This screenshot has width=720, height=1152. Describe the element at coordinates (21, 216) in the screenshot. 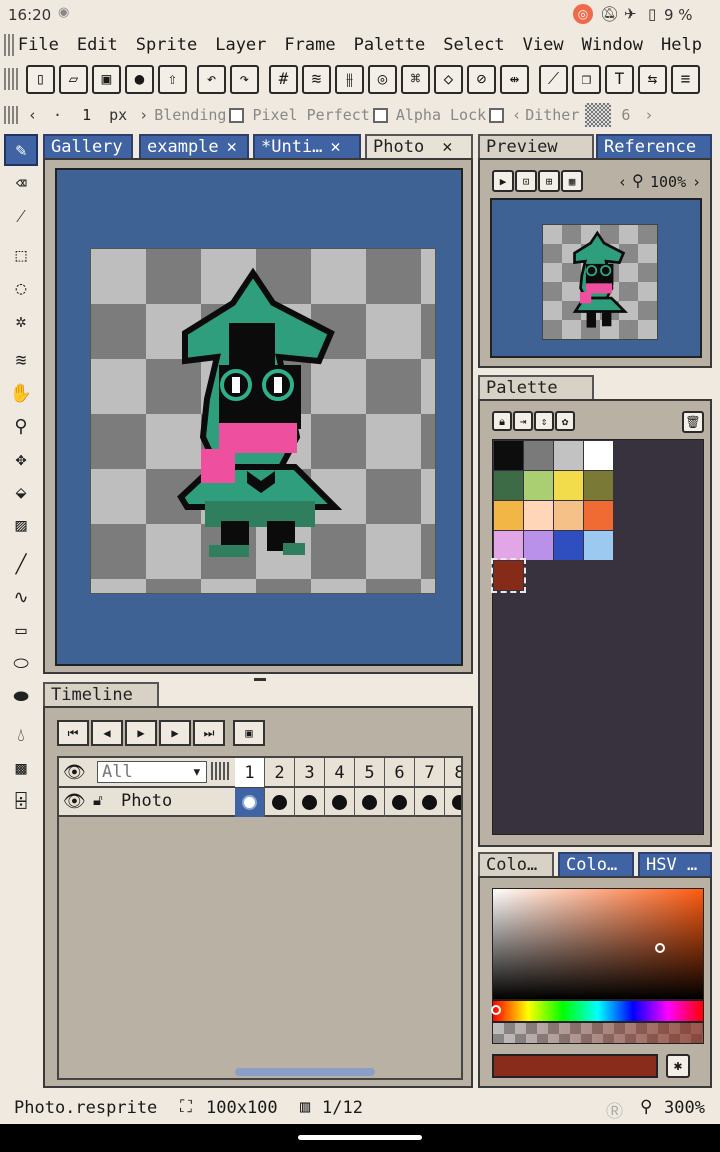

I see `eyedropper-icon: ⁄` at that location.